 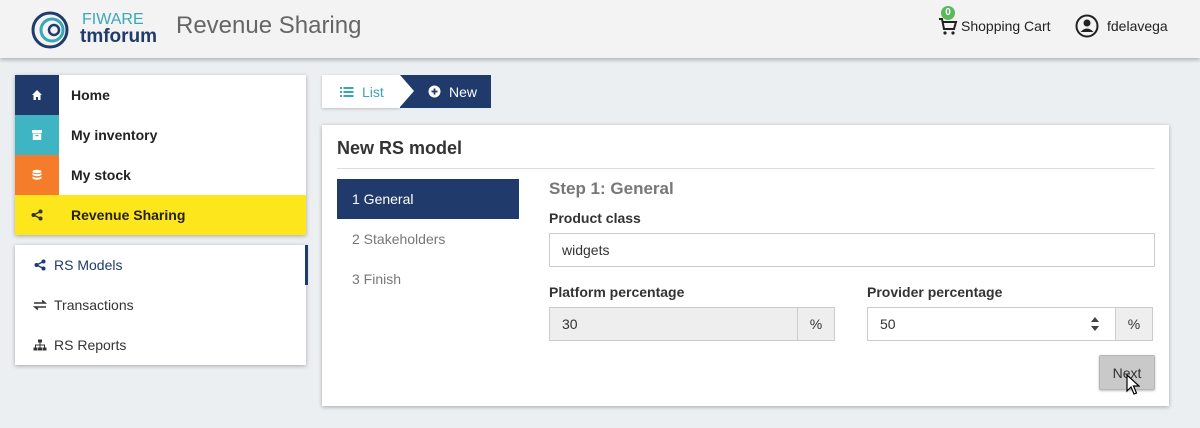 I want to click on step-general: 1 General, so click(x=428, y=199).